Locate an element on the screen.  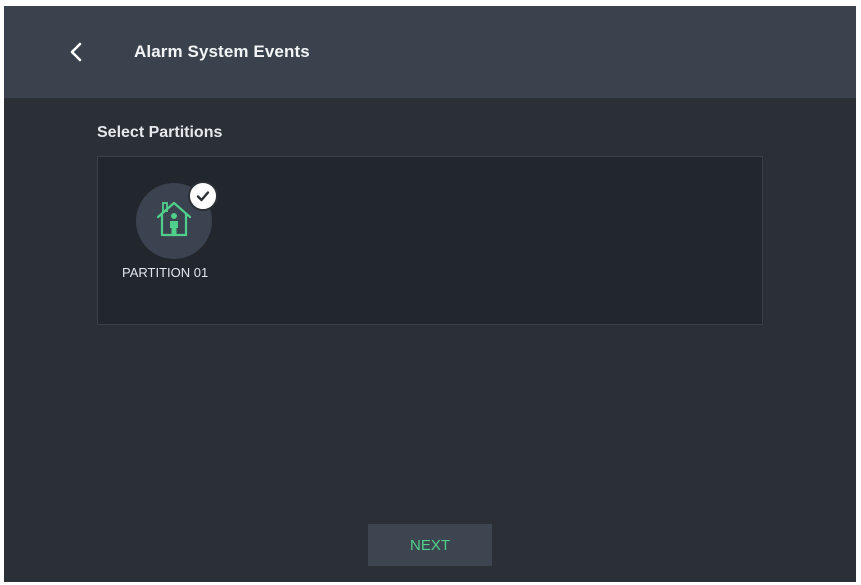
next-button: NEXT is located at coordinates (430, 545).